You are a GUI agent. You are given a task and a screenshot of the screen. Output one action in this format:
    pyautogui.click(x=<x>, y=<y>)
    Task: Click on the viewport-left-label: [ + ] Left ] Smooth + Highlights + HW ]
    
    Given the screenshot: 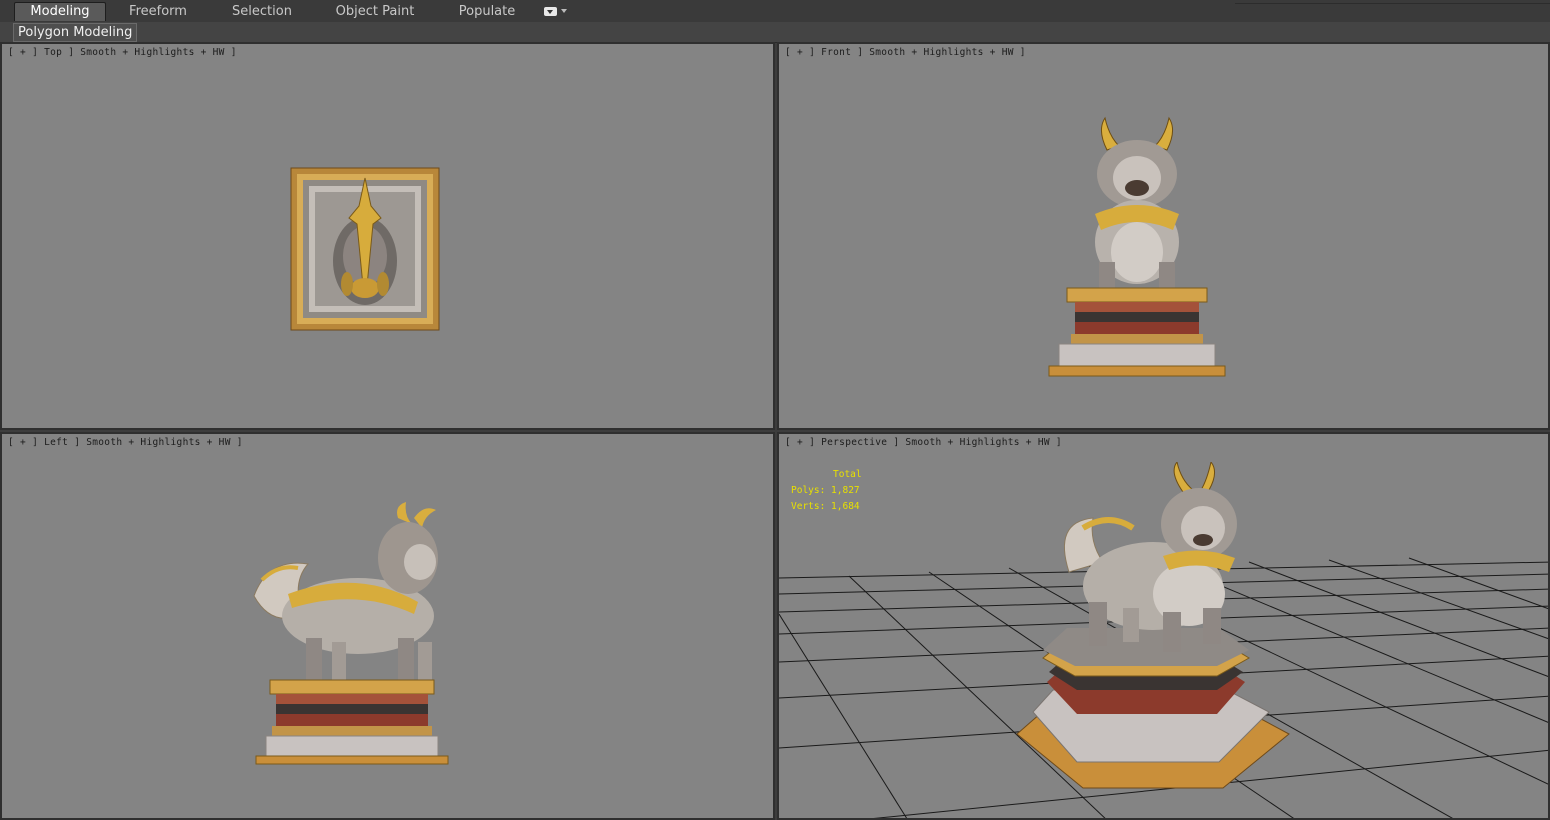 What is the action you would take?
    pyautogui.click(x=125, y=442)
    